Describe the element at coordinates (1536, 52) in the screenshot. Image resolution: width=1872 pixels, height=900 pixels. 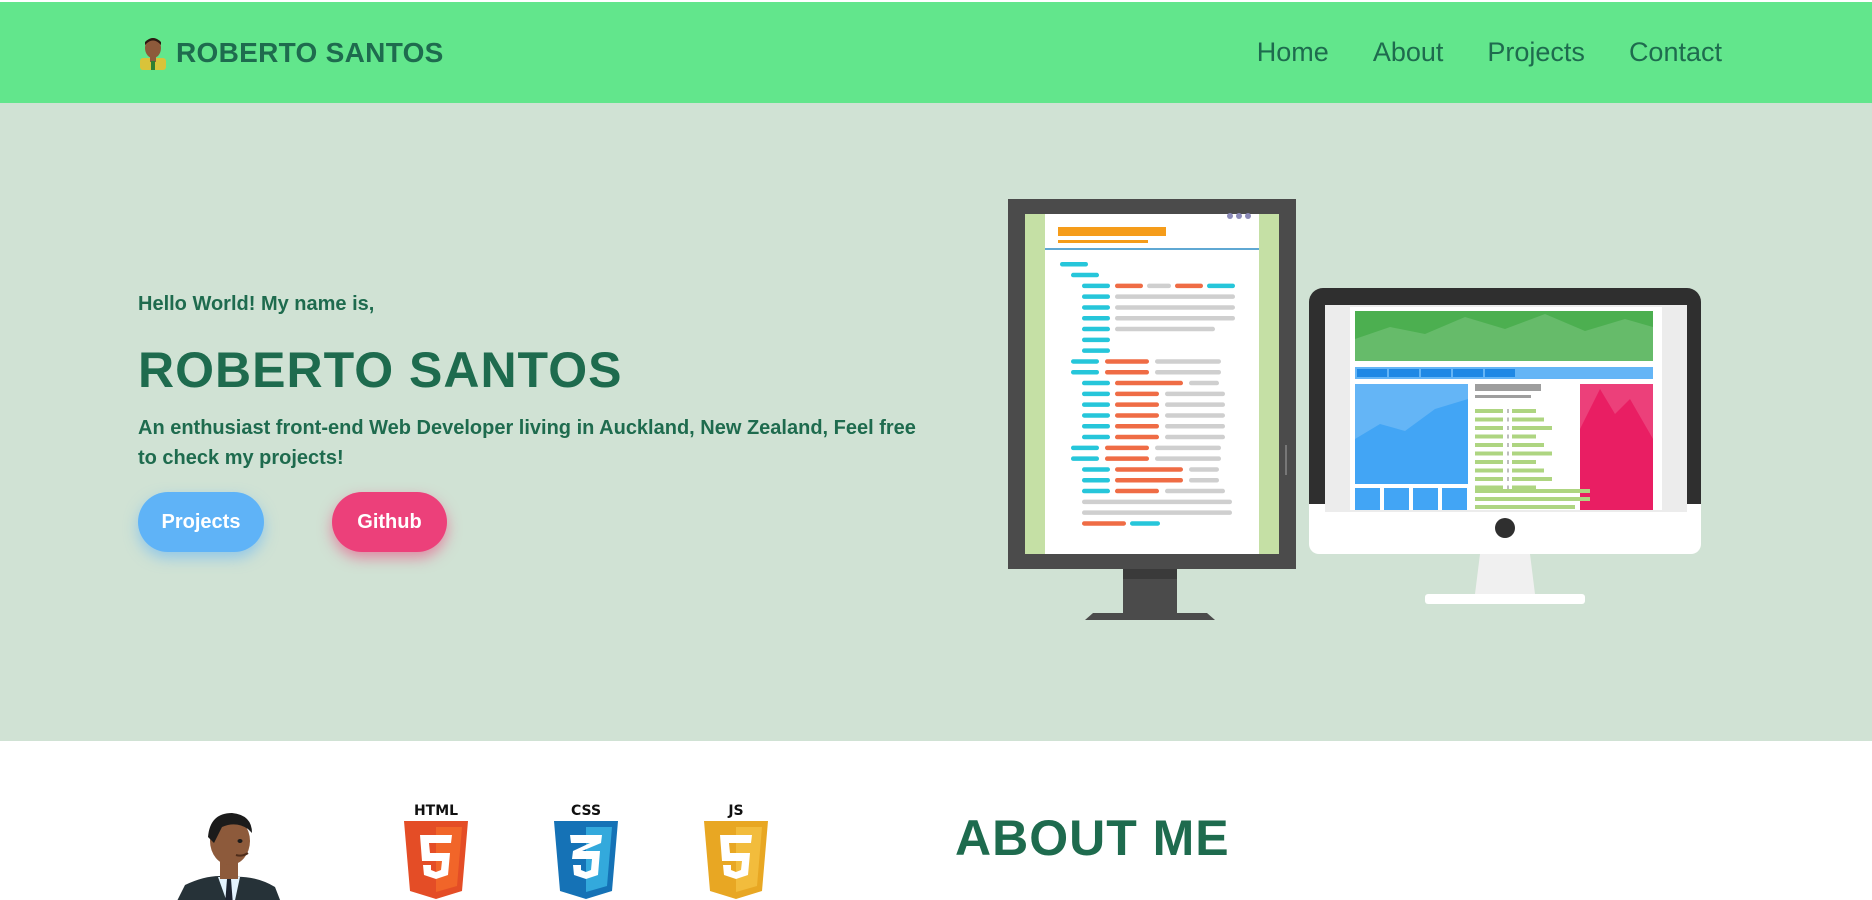
I see `nav-projects: Projects` at that location.